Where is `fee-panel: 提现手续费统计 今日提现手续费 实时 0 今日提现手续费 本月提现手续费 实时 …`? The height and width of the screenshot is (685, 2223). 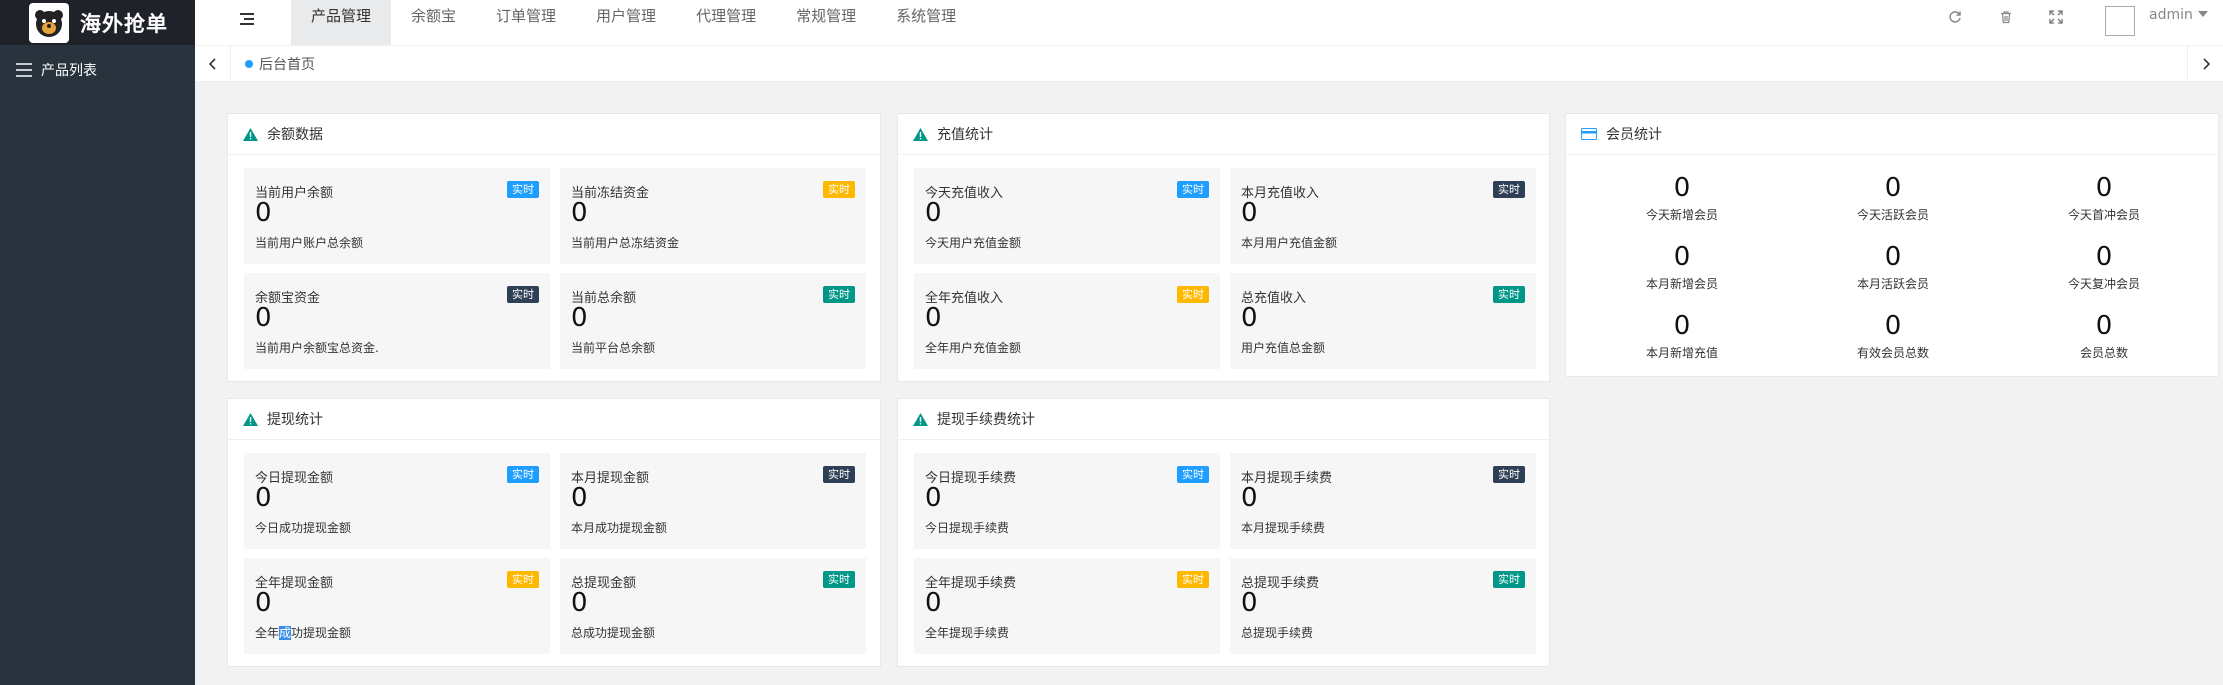 fee-panel: 提现手续费统计 今日提现手续费 实时 0 今日提现手续费 本月提现手续费 实时 … is located at coordinates (1223, 532).